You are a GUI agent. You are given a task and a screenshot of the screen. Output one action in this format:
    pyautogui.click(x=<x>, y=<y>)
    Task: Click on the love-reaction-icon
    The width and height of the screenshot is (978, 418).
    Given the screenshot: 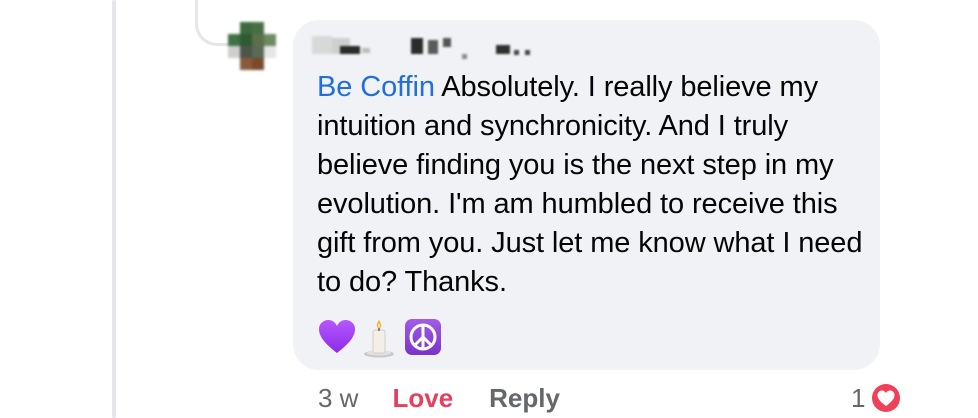 What is the action you would take?
    pyautogui.click(x=886, y=398)
    